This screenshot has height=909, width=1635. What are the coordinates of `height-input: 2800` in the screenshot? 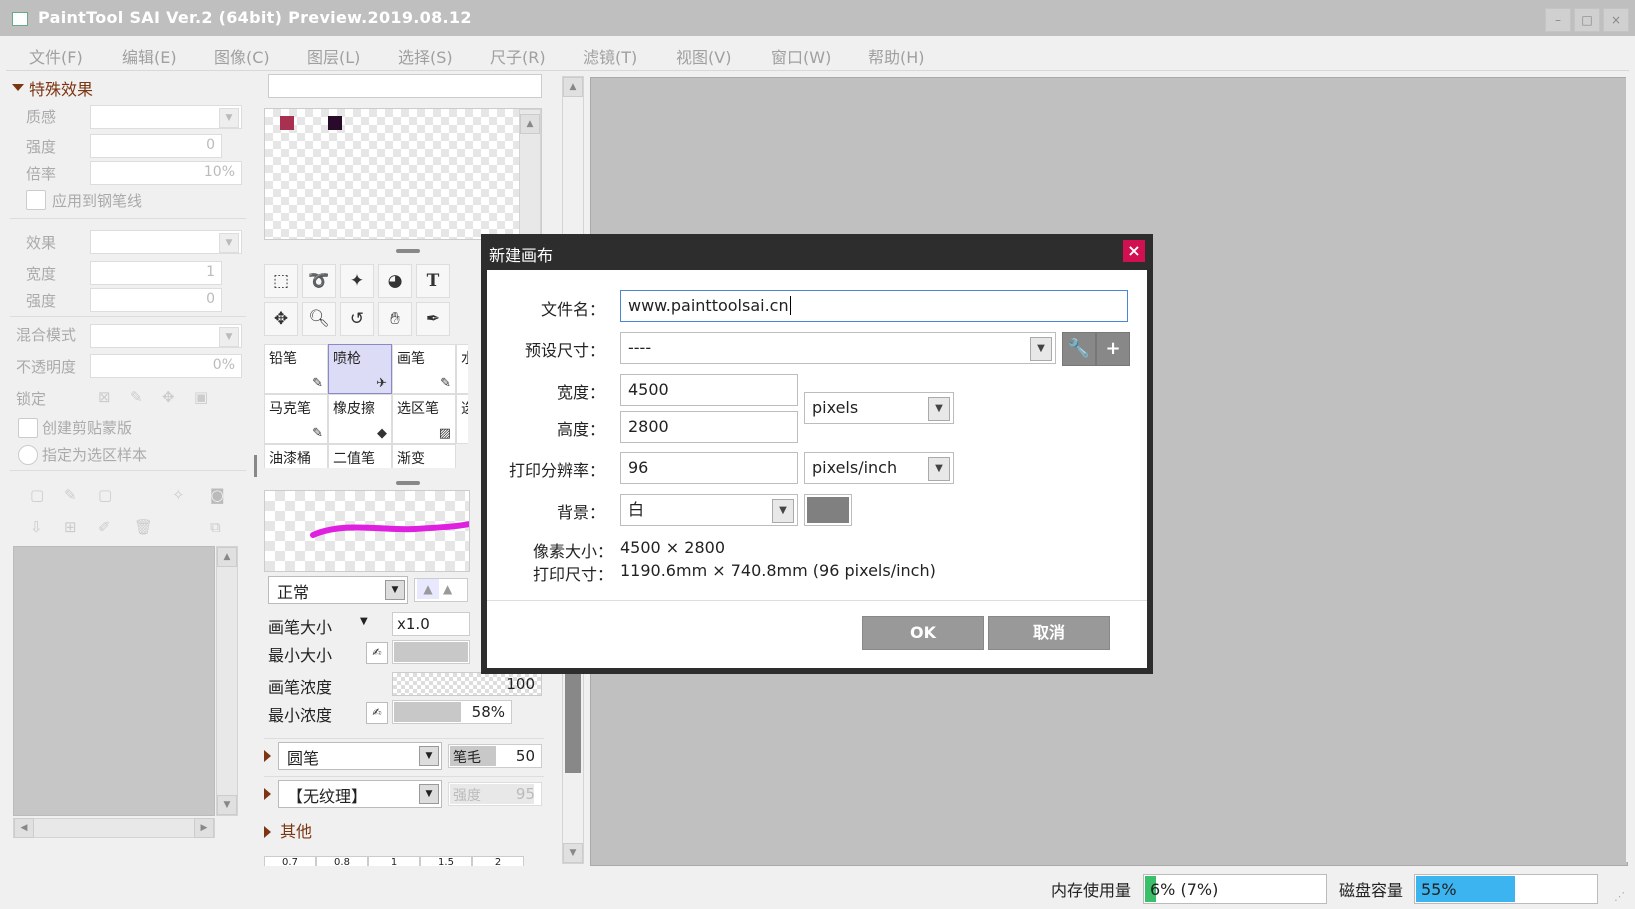 It's located at (709, 427).